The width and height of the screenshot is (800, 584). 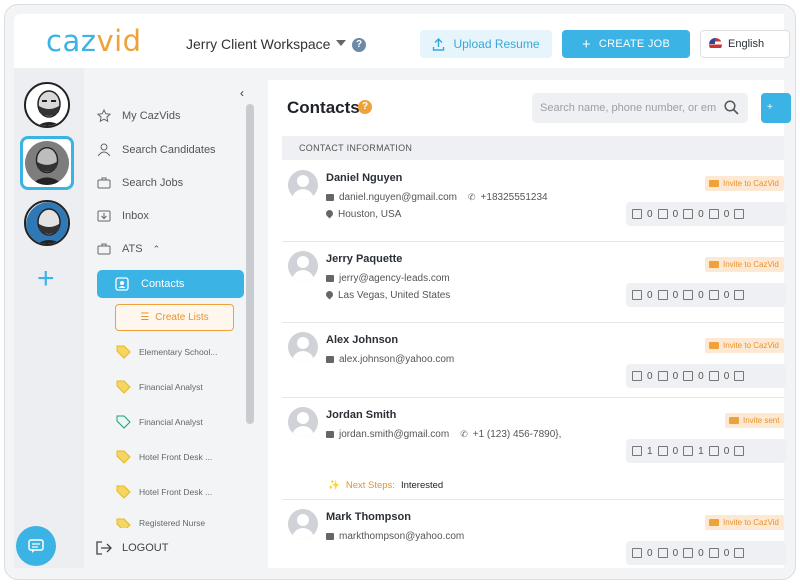 I want to click on collapse-sidebar-icon: ‹, so click(x=242, y=93).